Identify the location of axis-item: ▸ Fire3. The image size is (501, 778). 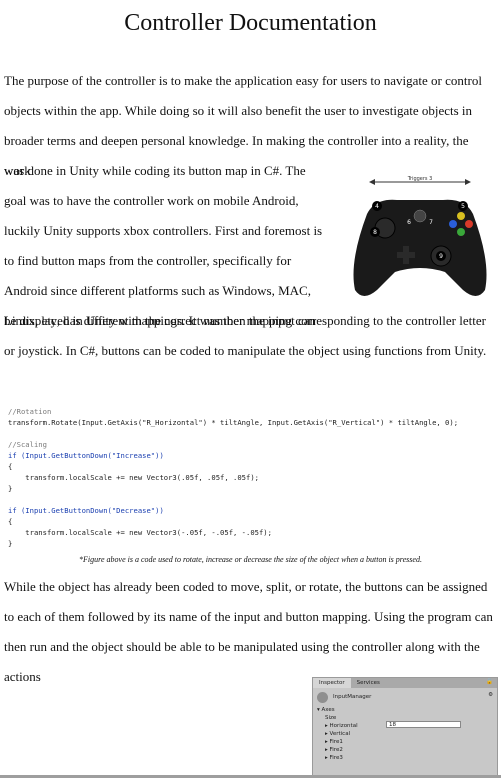
(405, 758).